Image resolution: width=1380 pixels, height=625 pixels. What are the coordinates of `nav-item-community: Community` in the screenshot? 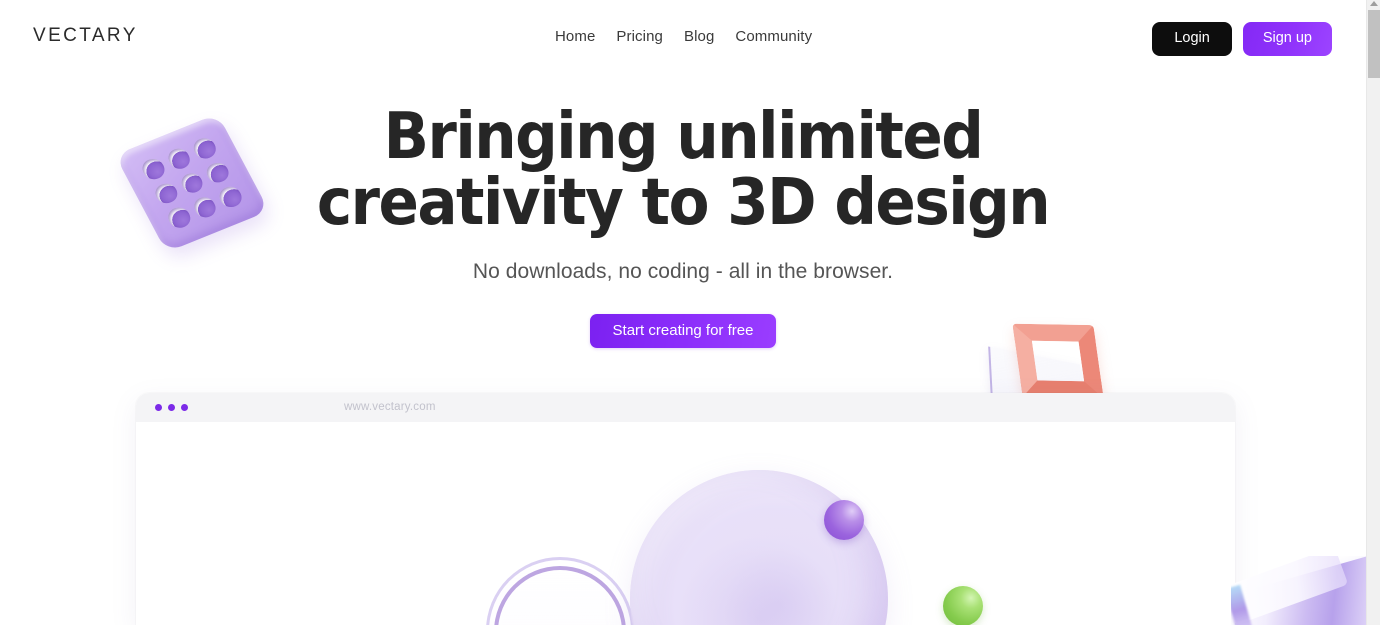 It's located at (773, 36).